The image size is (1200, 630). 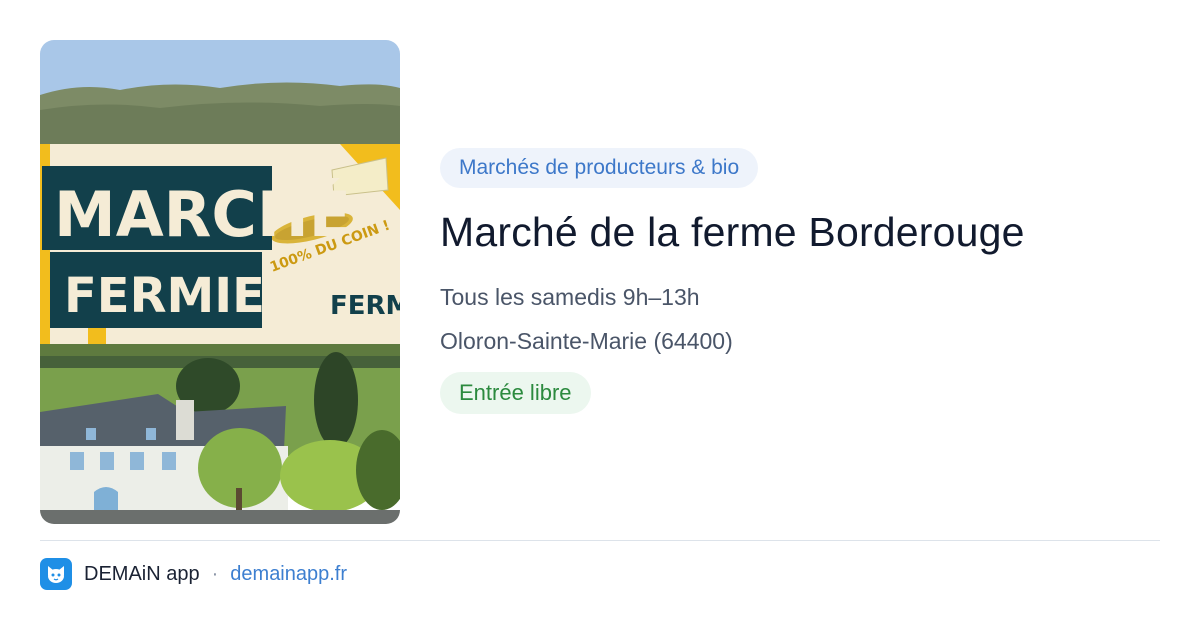 I want to click on sign-partial-text: FERMI, so click(x=365, y=306).